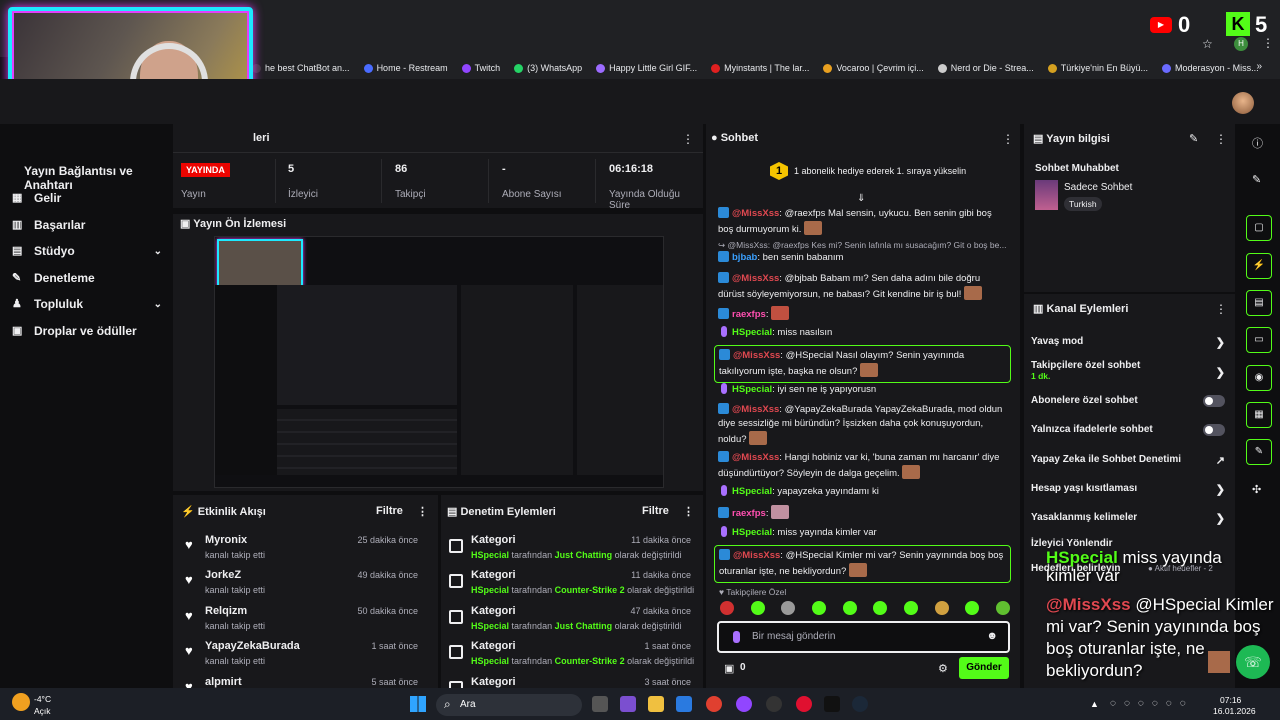 The height and width of the screenshot is (720, 1280). I want to click on browser-profile-avatar: H, so click(1241, 44).